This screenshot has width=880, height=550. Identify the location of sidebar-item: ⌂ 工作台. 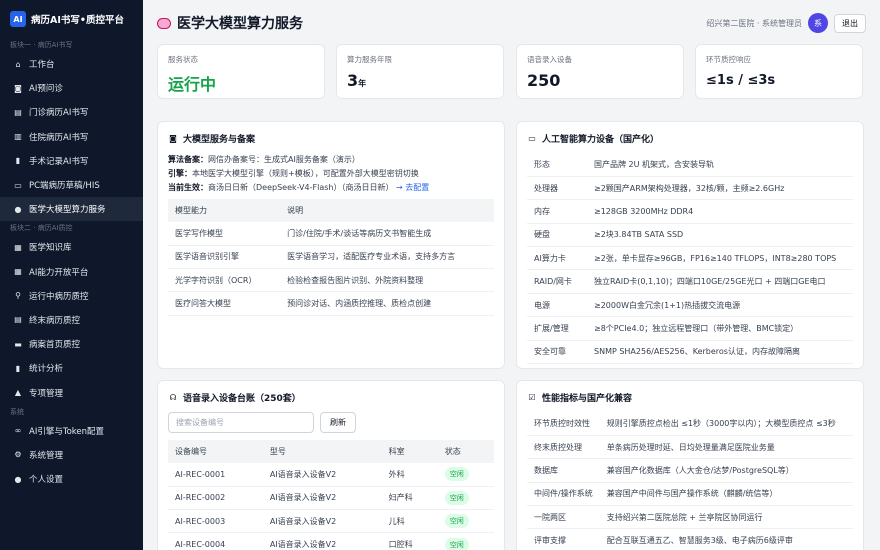
(71, 64).